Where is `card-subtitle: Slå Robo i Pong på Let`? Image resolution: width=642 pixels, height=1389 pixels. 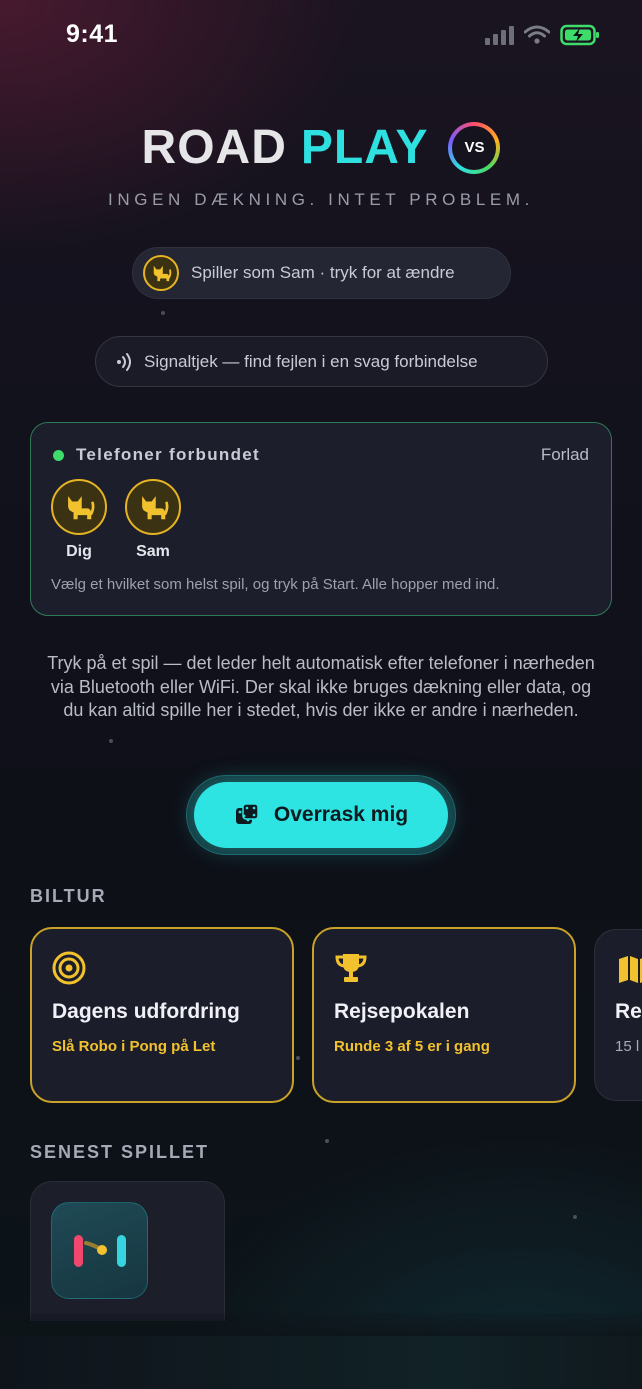 card-subtitle: Slå Robo i Pong på Let is located at coordinates (134, 1046).